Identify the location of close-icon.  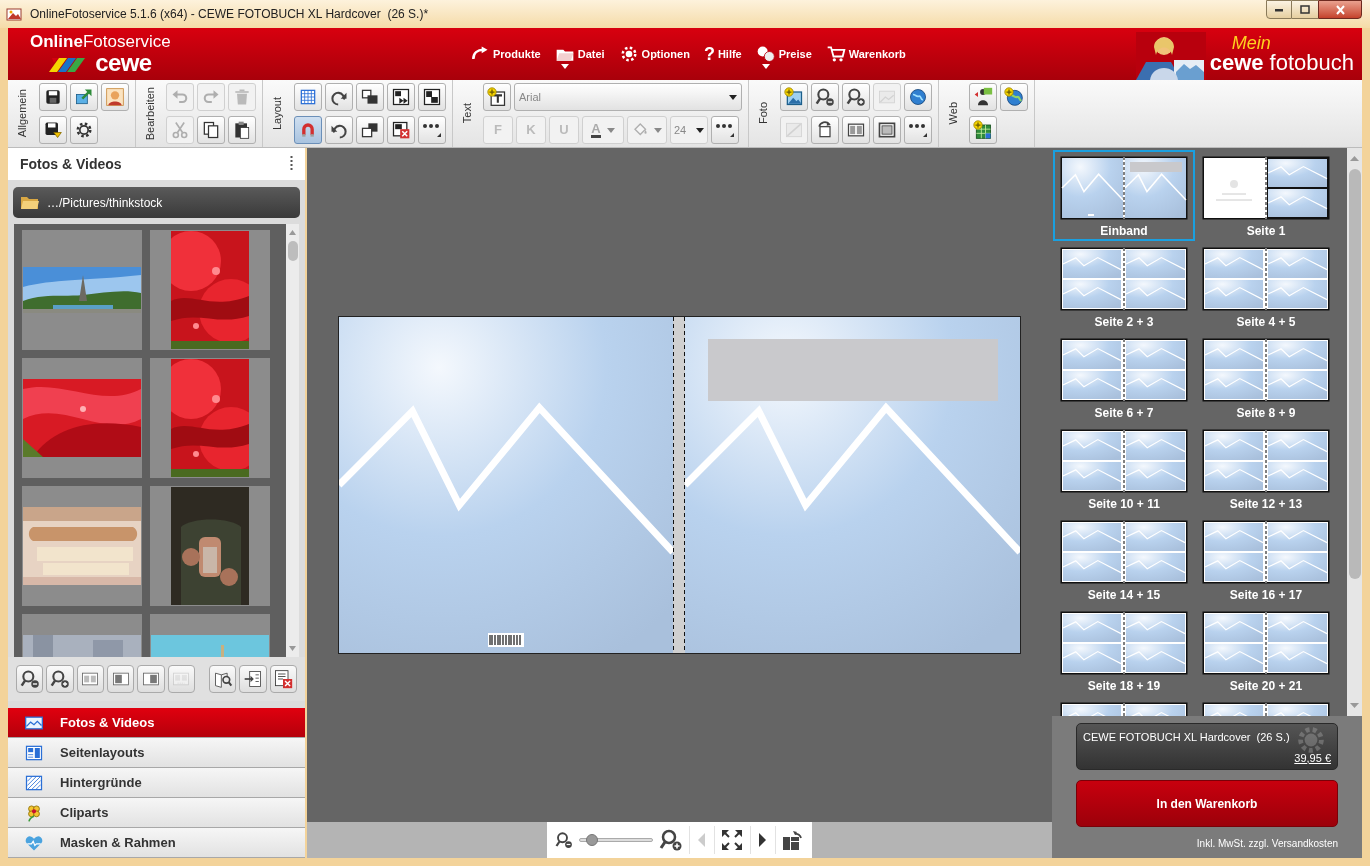
(1340, 9).